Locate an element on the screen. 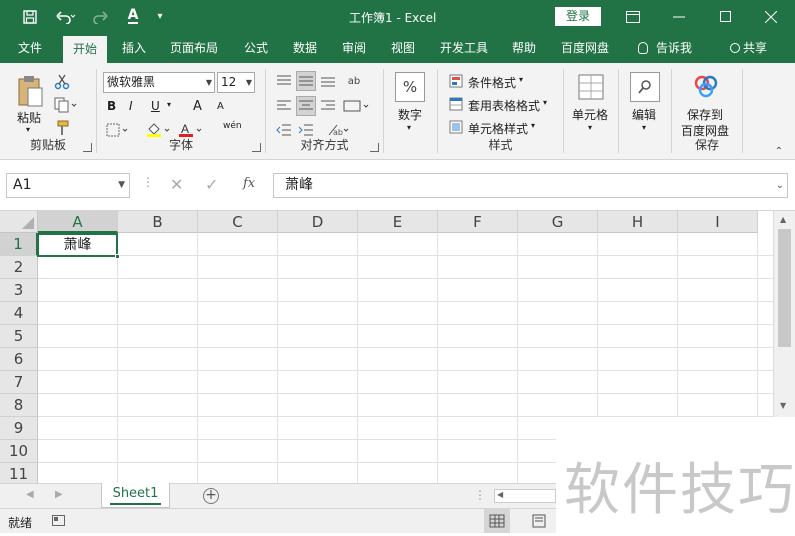  number-dropdown-icon: ▾ is located at coordinates (409, 127).